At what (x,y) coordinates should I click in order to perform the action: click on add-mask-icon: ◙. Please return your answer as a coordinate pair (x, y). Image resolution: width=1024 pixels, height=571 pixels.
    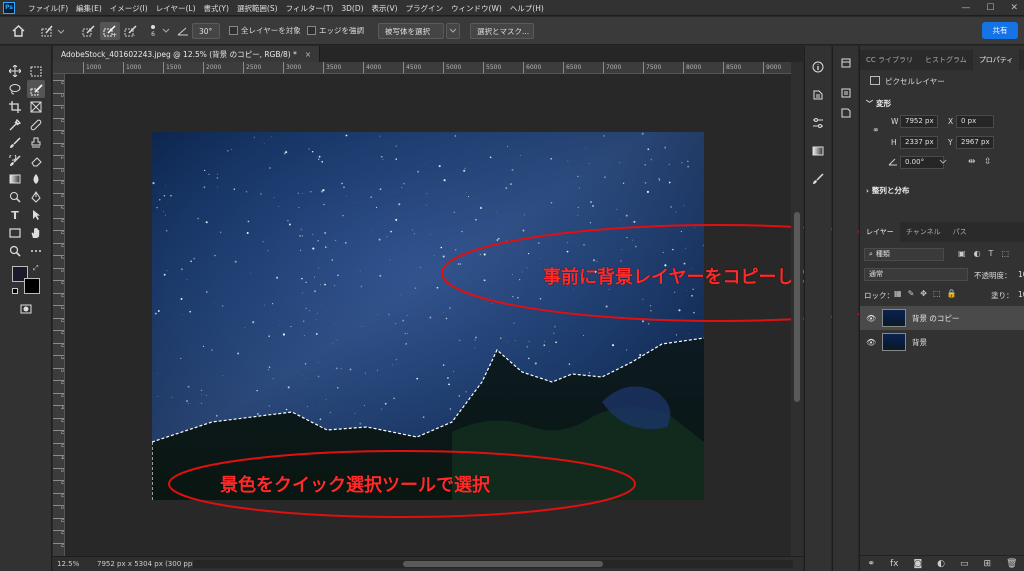
    Looking at the image, I should click on (917, 564).